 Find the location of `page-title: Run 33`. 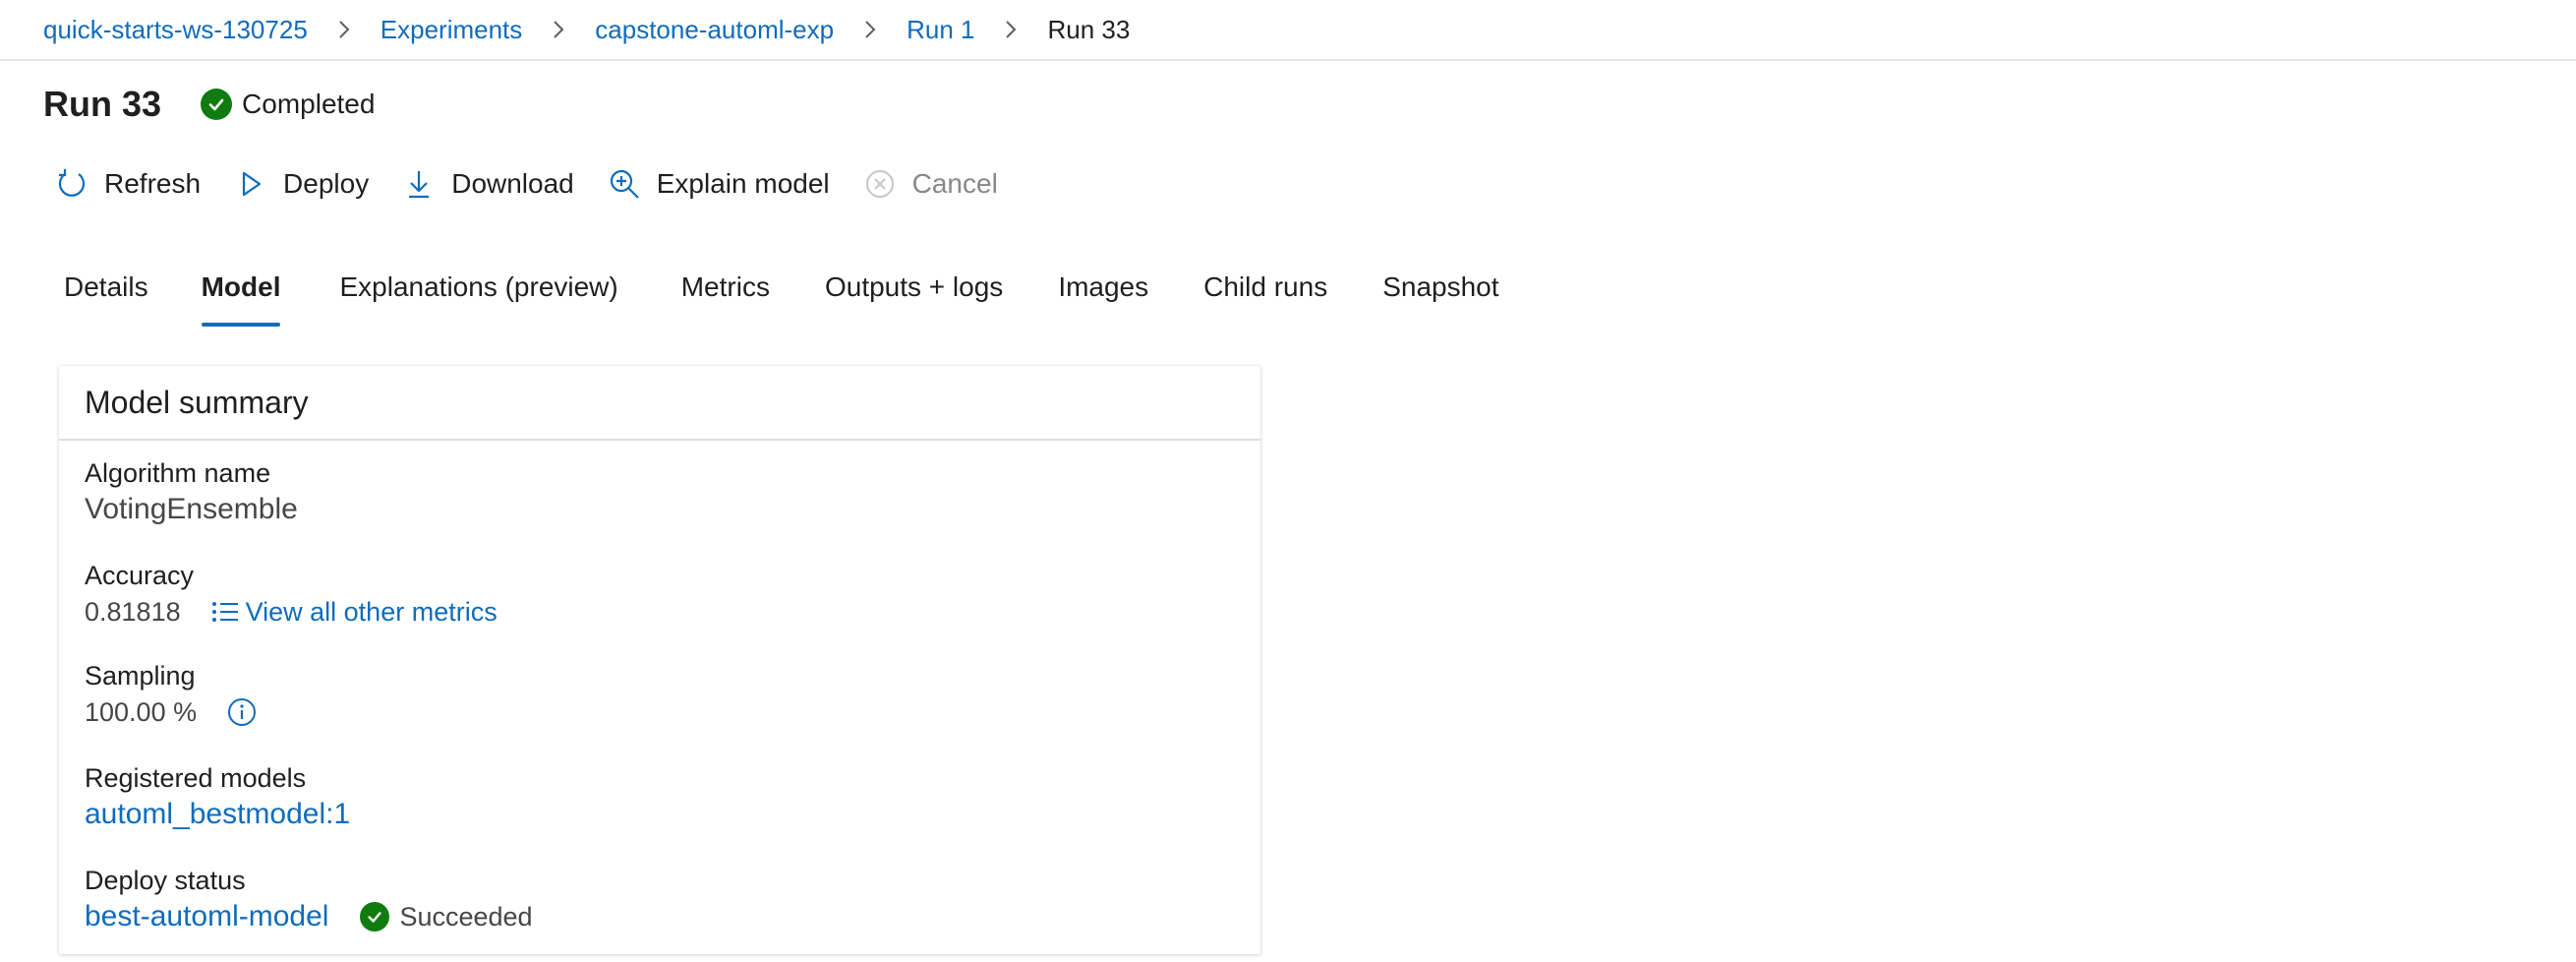

page-title: Run 33 is located at coordinates (102, 104).